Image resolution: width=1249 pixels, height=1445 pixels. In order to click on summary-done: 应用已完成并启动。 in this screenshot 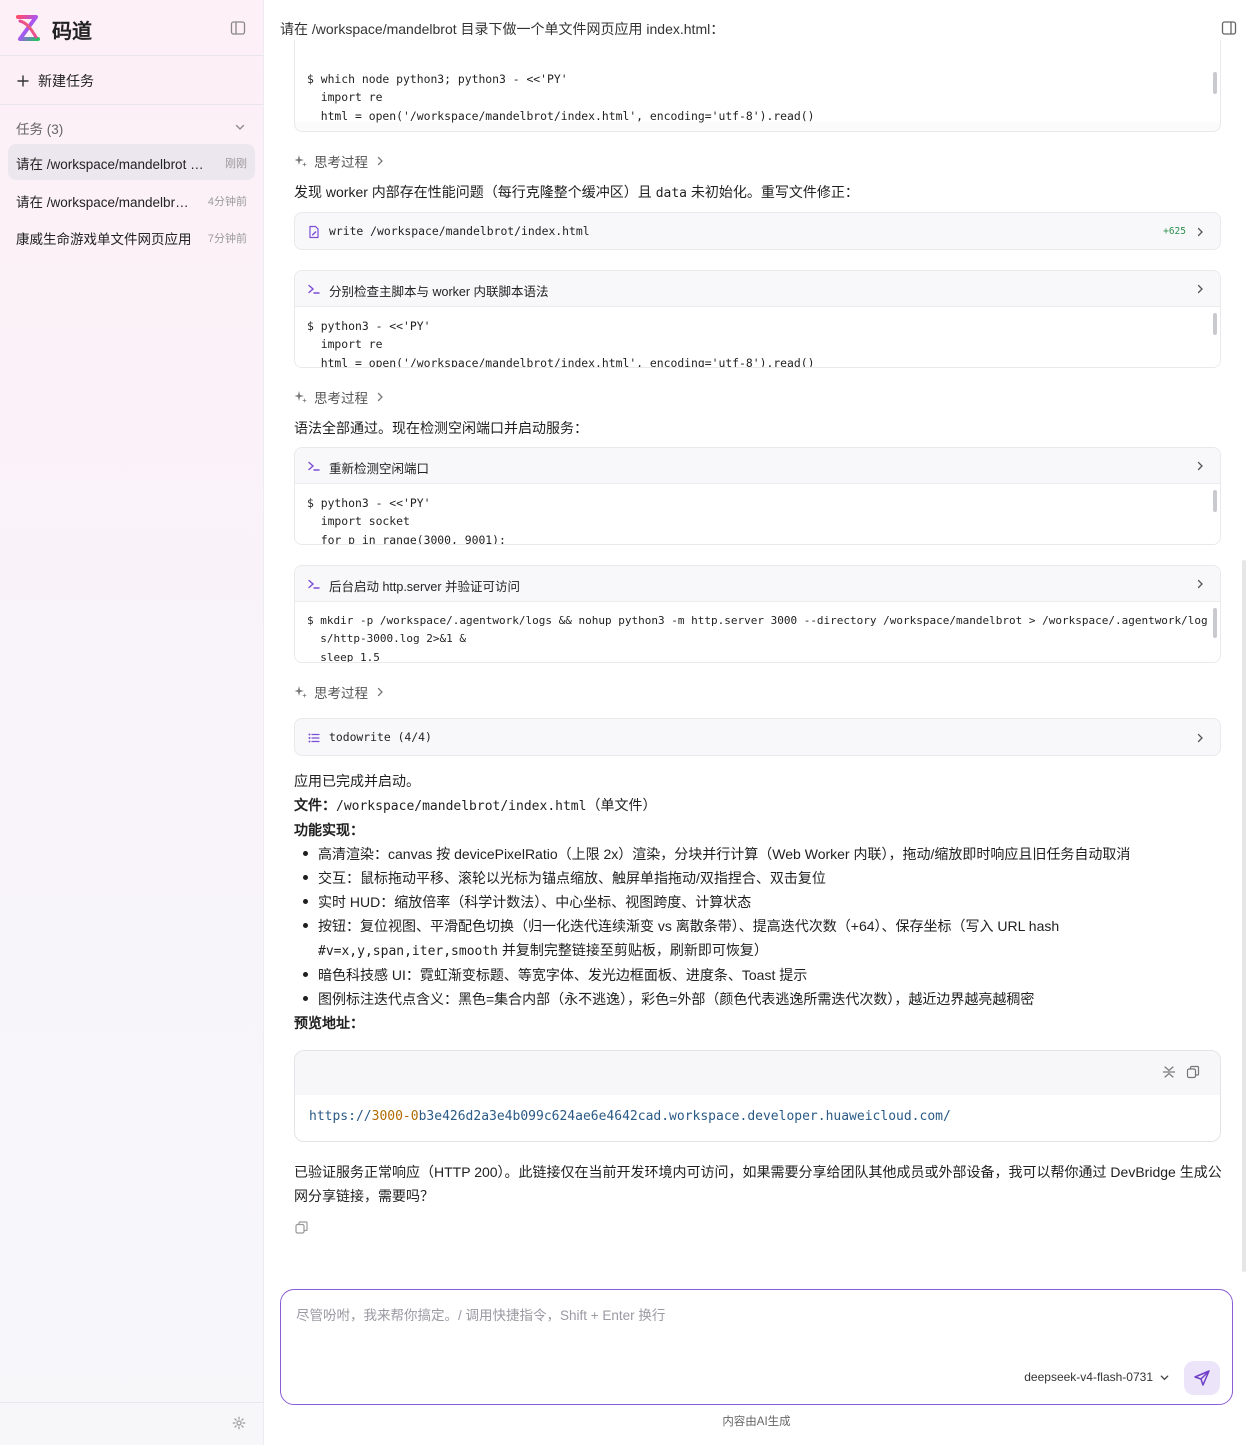, I will do `click(357, 781)`.